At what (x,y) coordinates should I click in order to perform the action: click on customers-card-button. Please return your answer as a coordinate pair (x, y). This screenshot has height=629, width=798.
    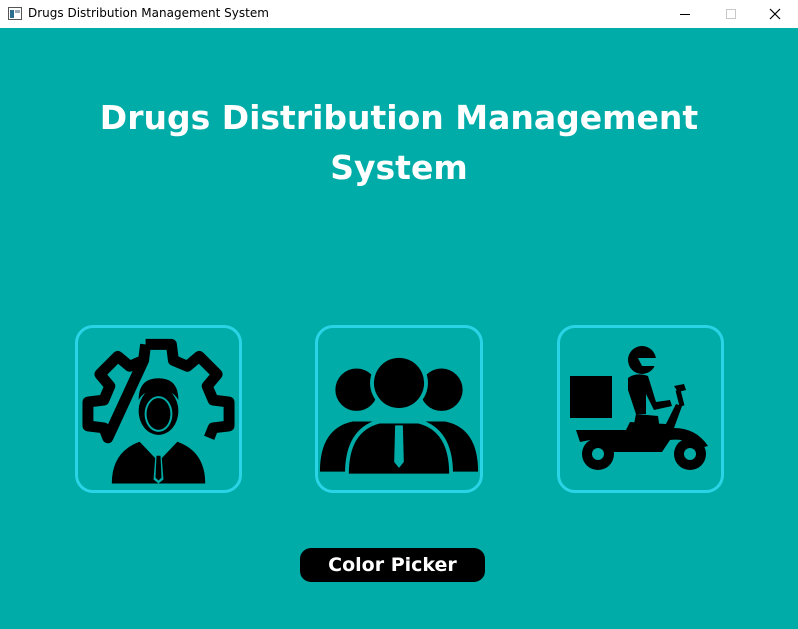
    Looking at the image, I should click on (399, 409).